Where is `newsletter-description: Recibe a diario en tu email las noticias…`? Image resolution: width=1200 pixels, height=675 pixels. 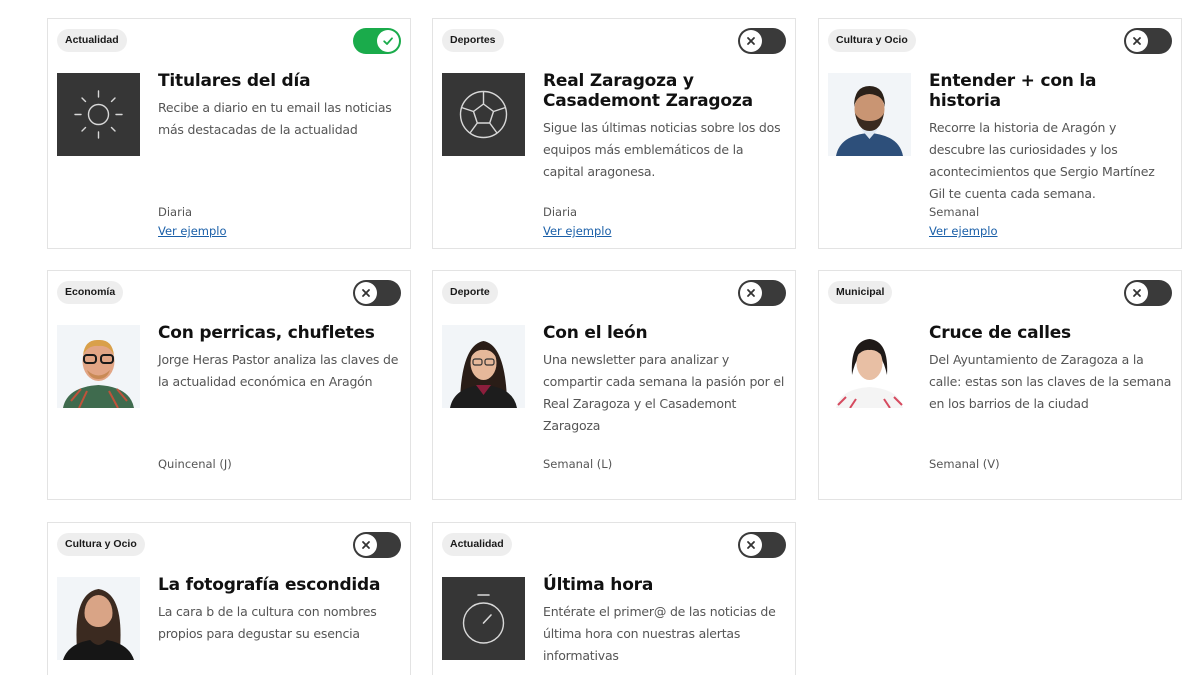
newsletter-description: Recibe a diario en tu email las noticias… is located at coordinates (275, 118).